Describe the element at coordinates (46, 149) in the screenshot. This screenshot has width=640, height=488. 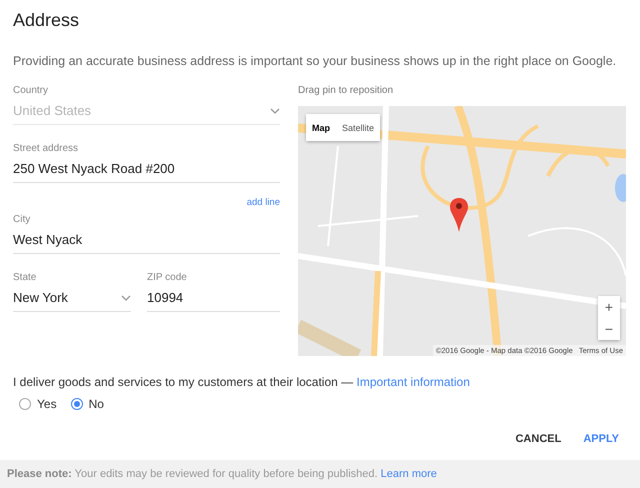
I see `field-label: Street address` at that location.